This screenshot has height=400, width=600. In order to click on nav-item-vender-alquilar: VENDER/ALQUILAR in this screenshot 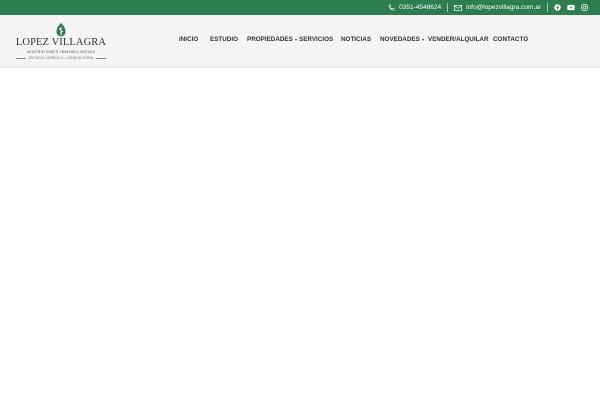, I will do `click(458, 39)`.